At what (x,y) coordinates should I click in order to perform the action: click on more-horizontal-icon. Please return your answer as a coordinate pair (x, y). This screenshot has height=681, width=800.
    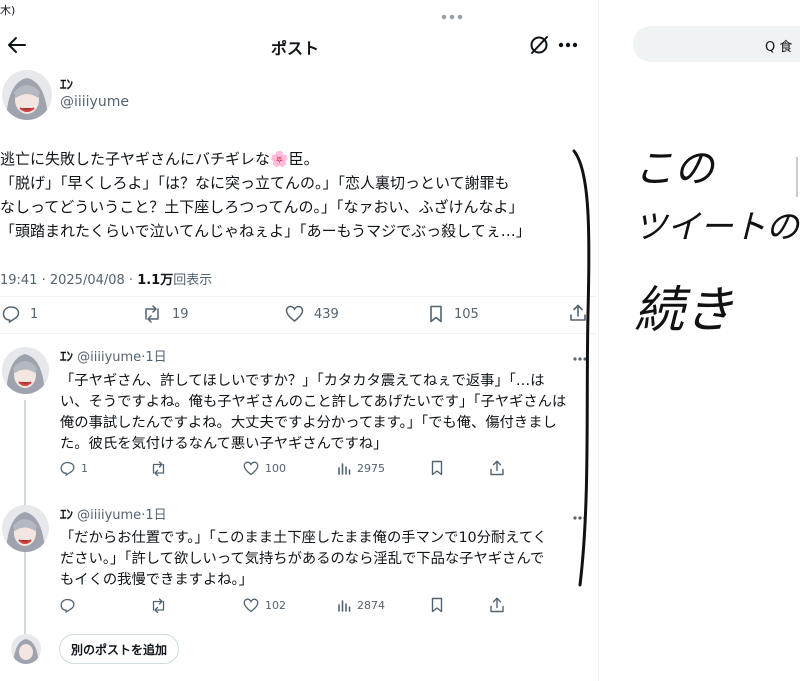
    Looking at the image, I should click on (568, 45).